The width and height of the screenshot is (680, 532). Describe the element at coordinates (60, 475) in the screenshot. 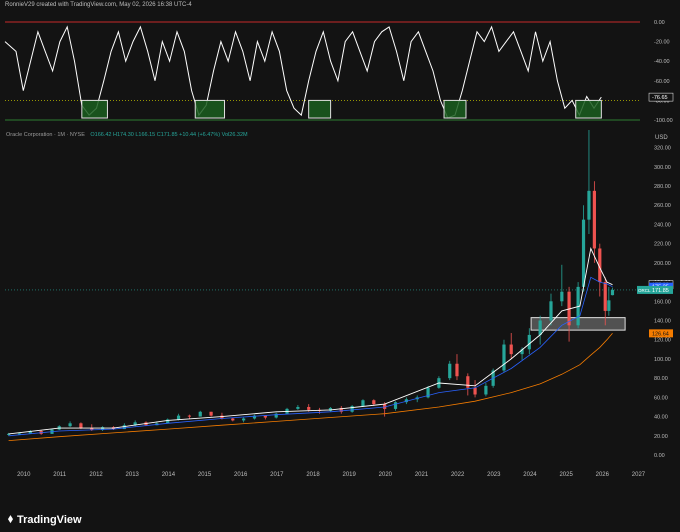

I see `year-tick-label: 2011` at that location.